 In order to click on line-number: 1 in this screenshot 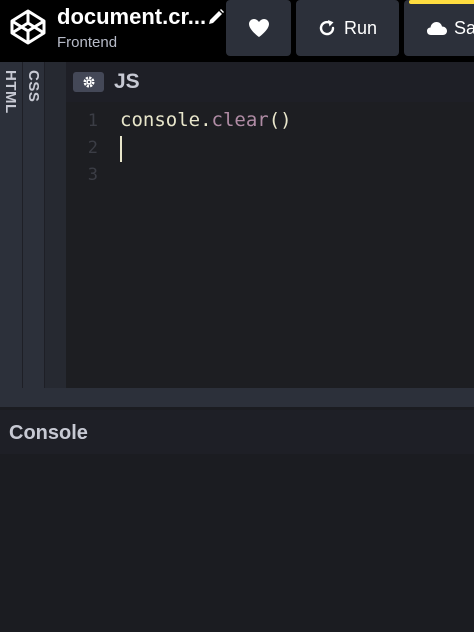, I will do `click(92, 121)`.